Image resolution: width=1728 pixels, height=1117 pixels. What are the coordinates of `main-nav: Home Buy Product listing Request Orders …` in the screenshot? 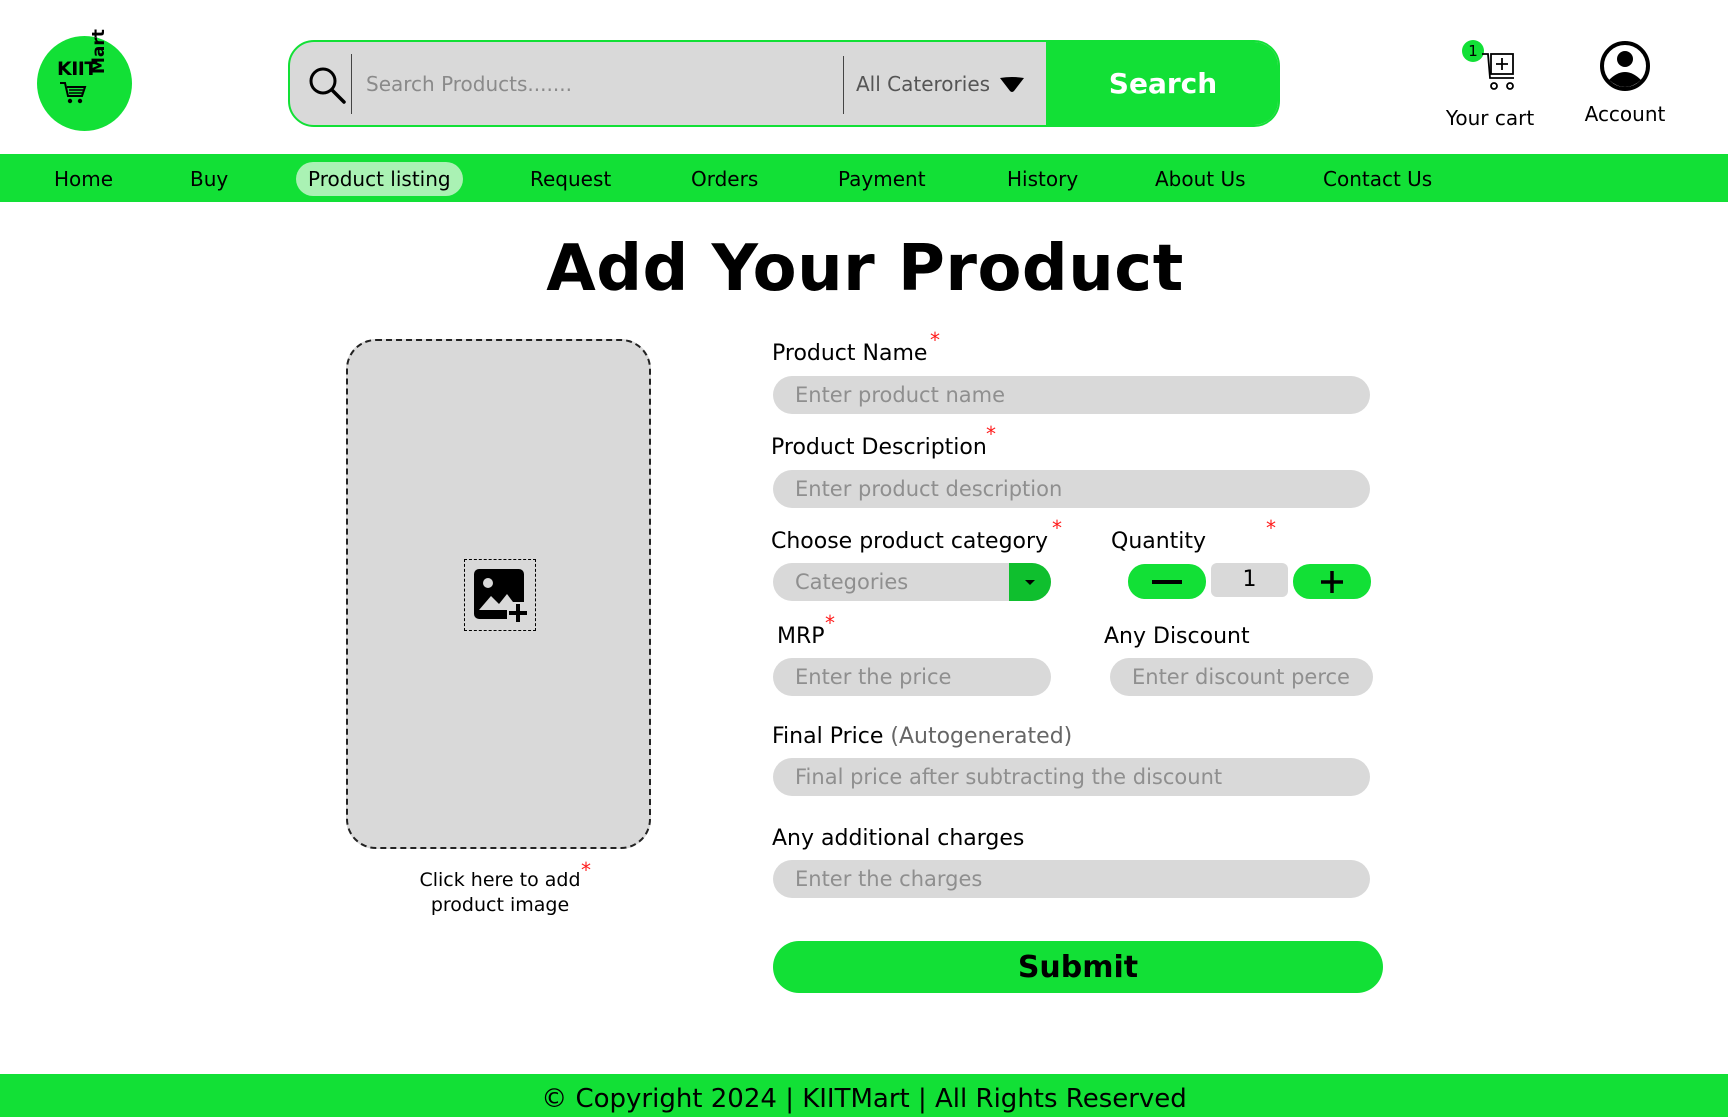 It's located at (864, 178).